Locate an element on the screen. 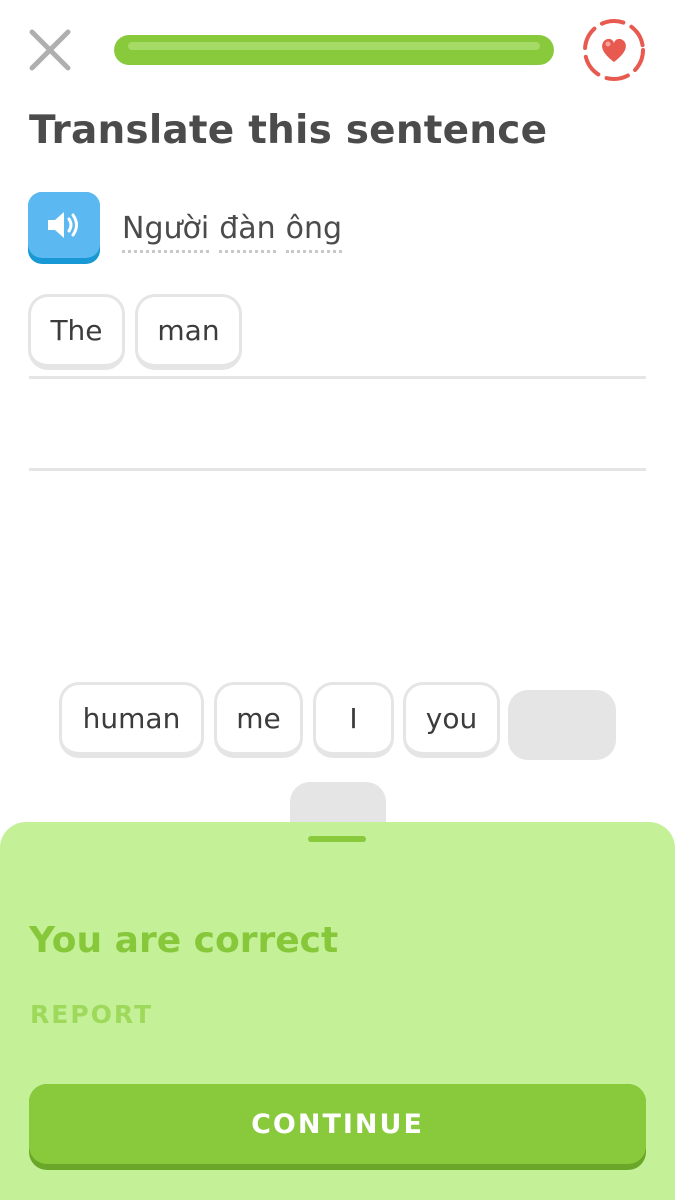 Image resolution: width=675 pixels, height=1200 pixels. prompt-word: Người is located at coordinates (166, 231).